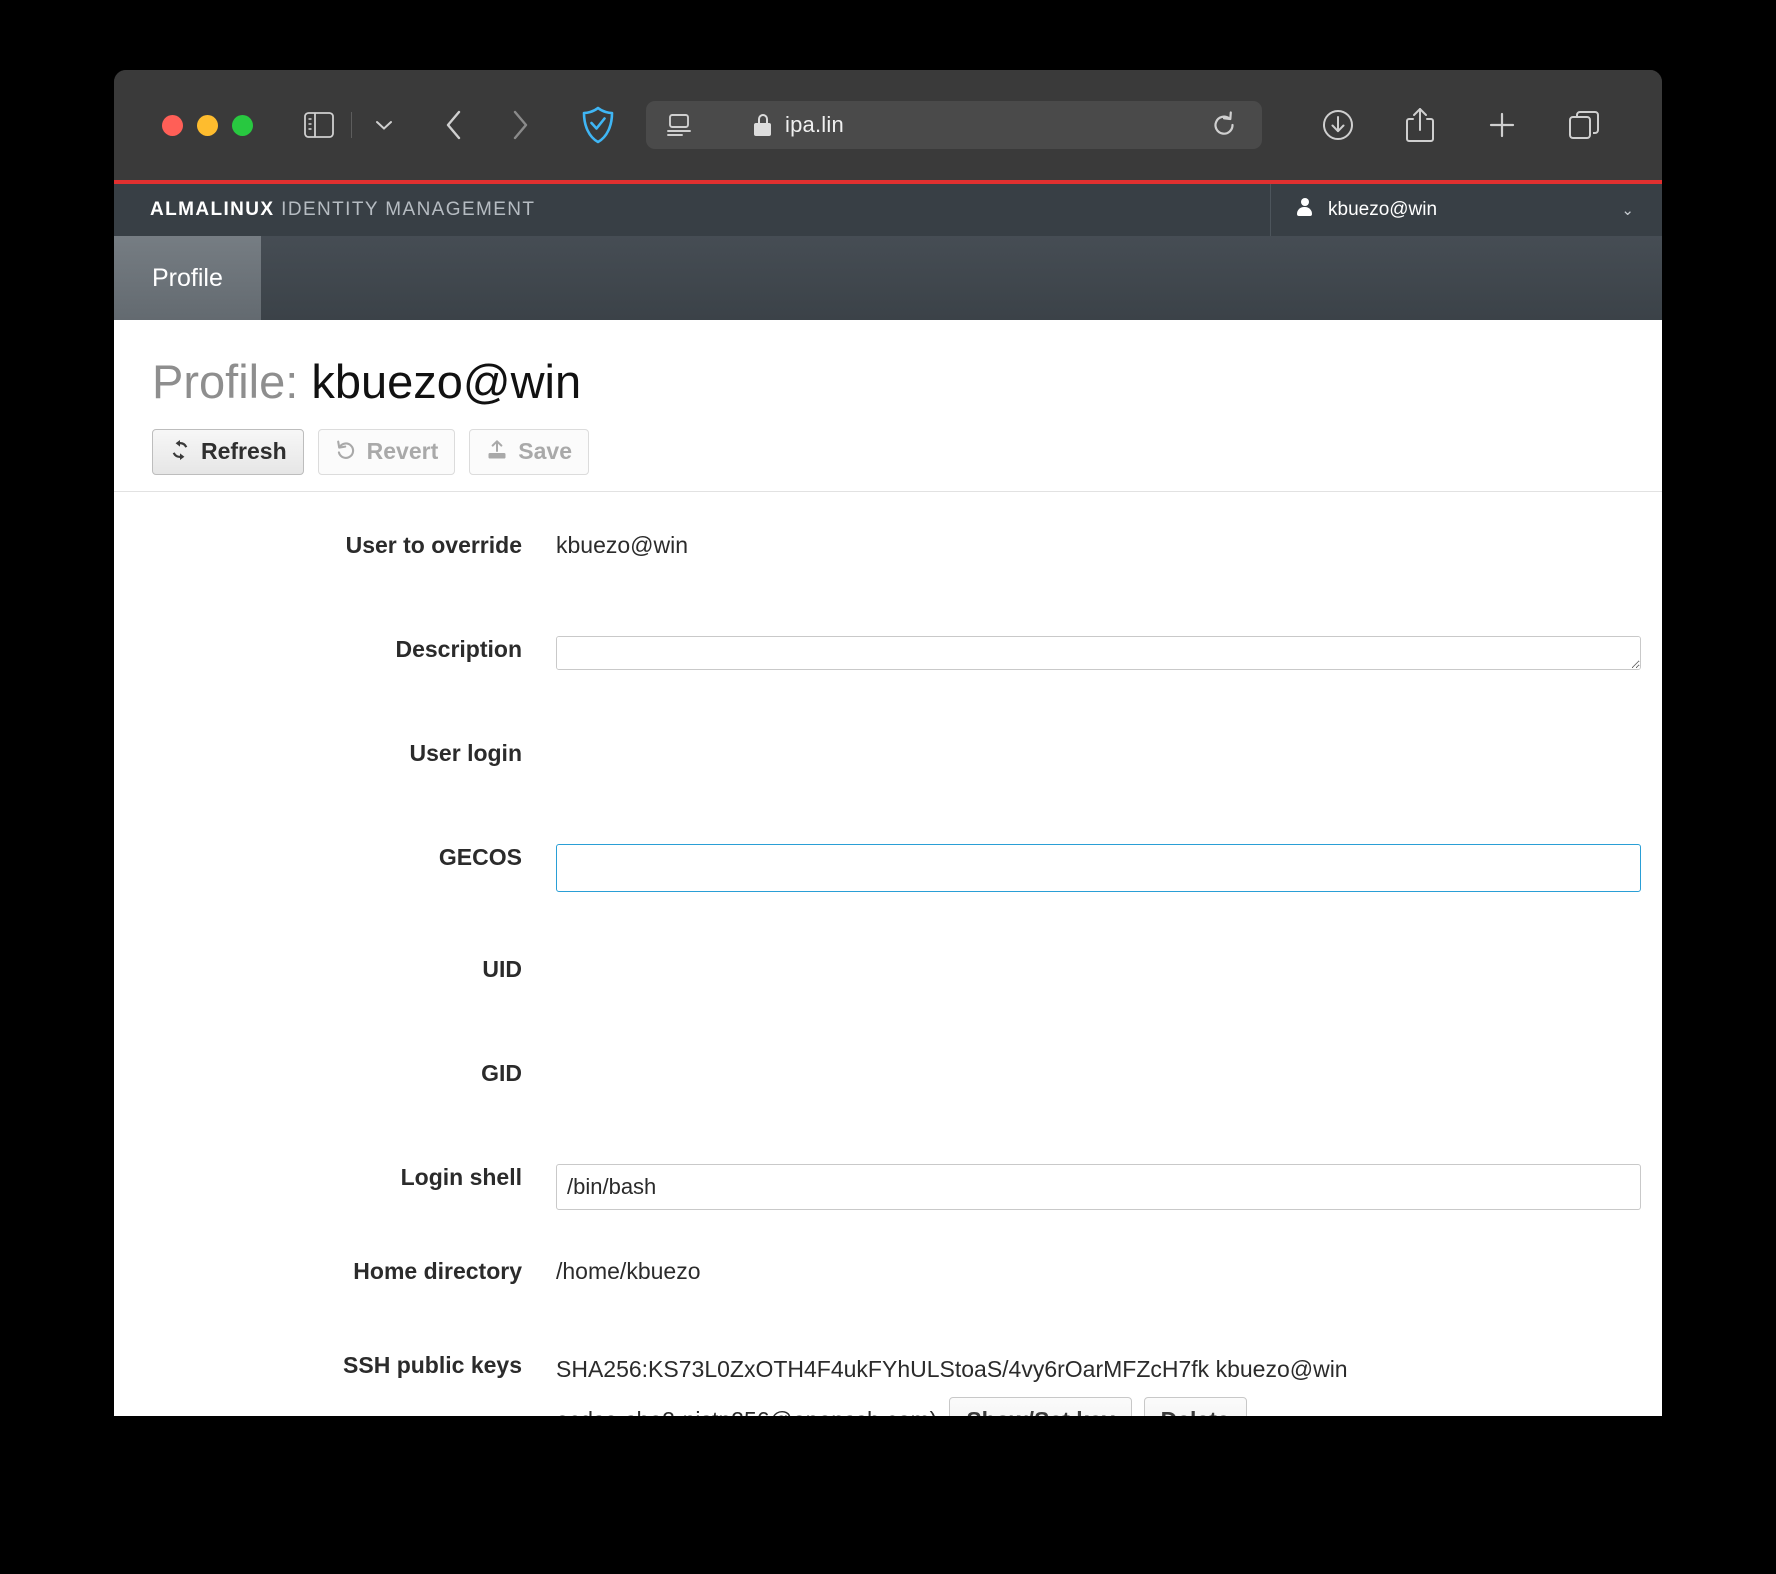 This screenshot has height=1574, width=1776. I want to click on downloads-icon, so click(1338, 125).